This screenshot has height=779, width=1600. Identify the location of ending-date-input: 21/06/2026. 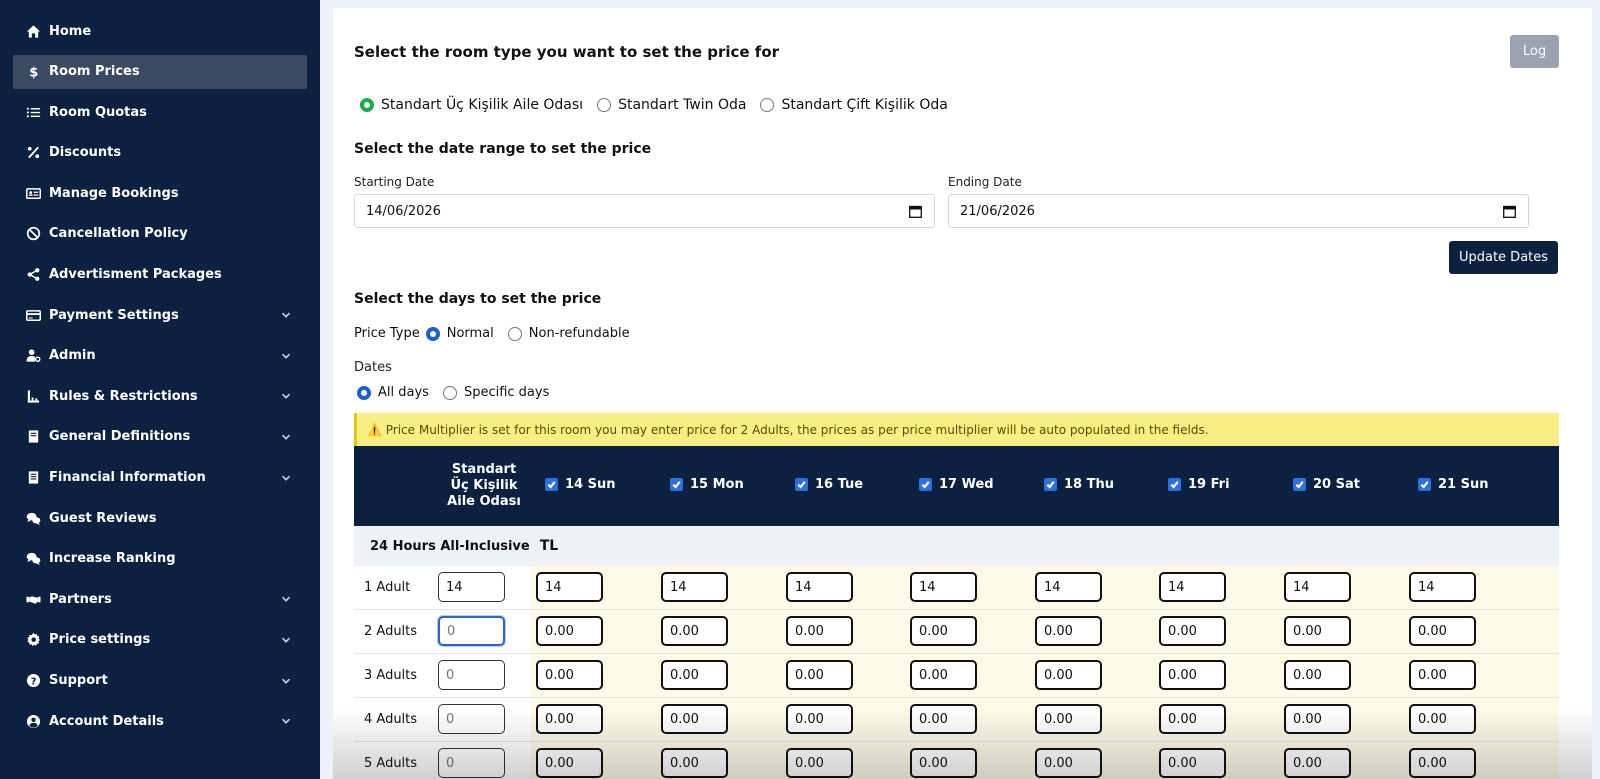
(1238, 211).